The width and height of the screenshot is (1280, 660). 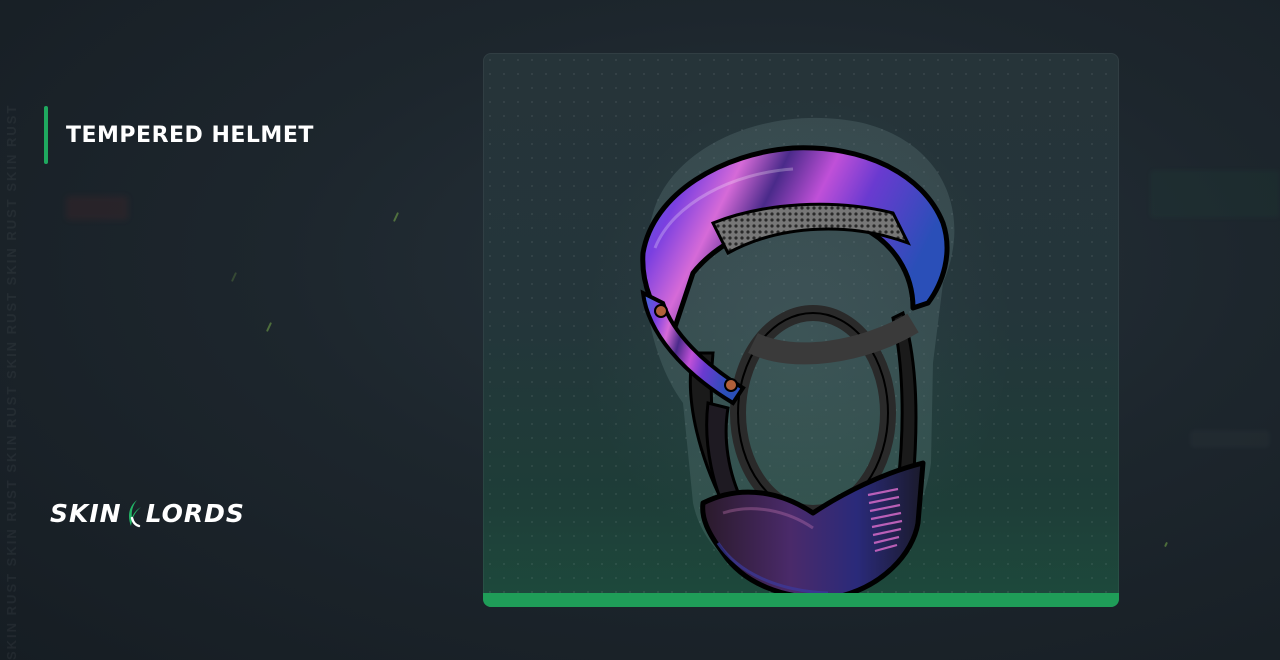 What do you see at coordinates (86, 513) in the screenshot?
I see `logo-text-left: SKIN` at bounding box center [86, 513].